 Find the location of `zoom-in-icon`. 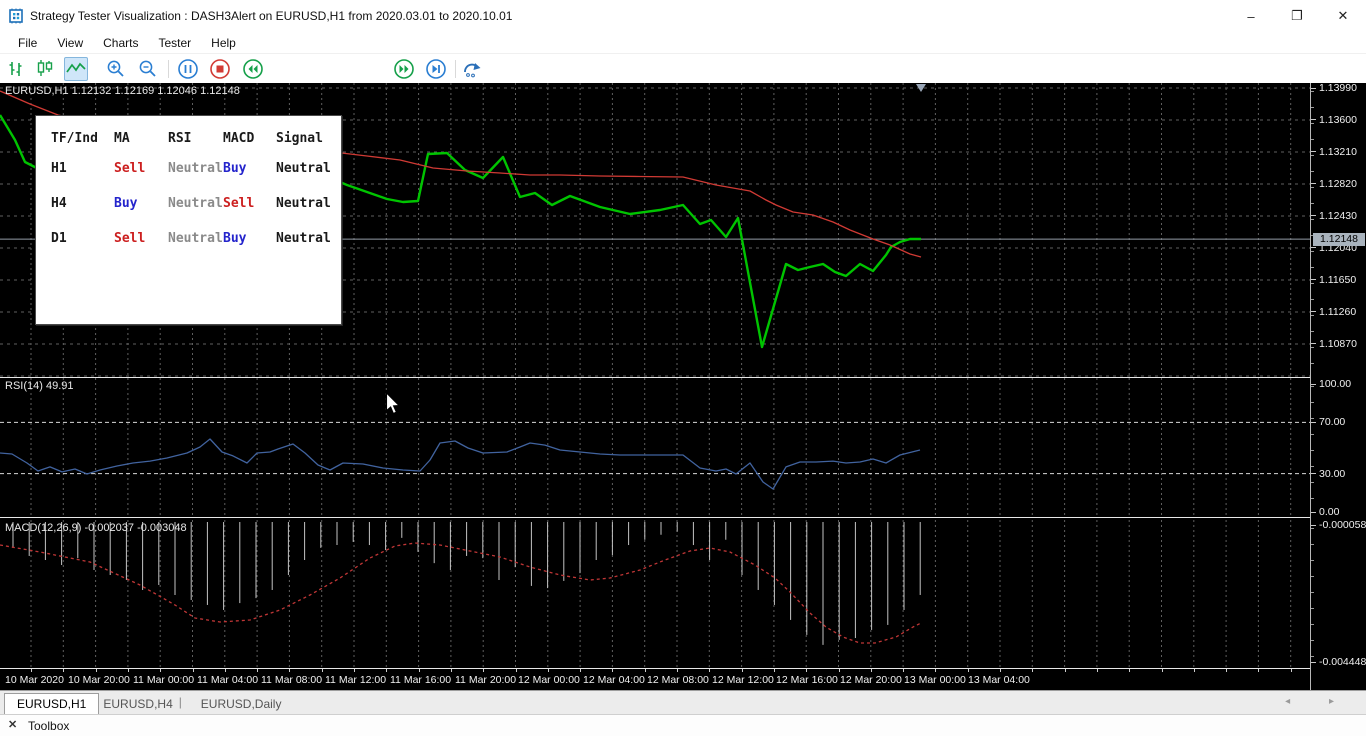

zoom-in-icon is located at coordinates (116, 69).